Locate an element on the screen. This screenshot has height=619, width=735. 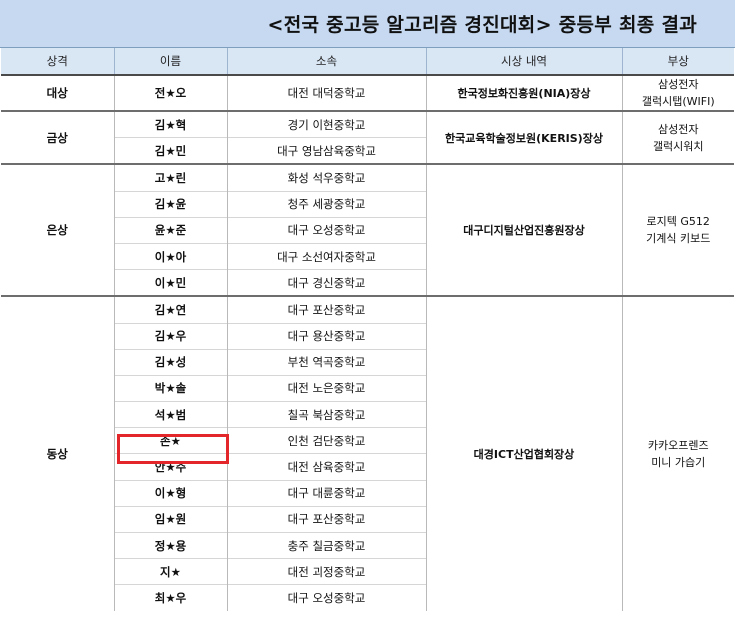
school-cell: 대전 괴정중학교 is located at coordinates (326, 571).